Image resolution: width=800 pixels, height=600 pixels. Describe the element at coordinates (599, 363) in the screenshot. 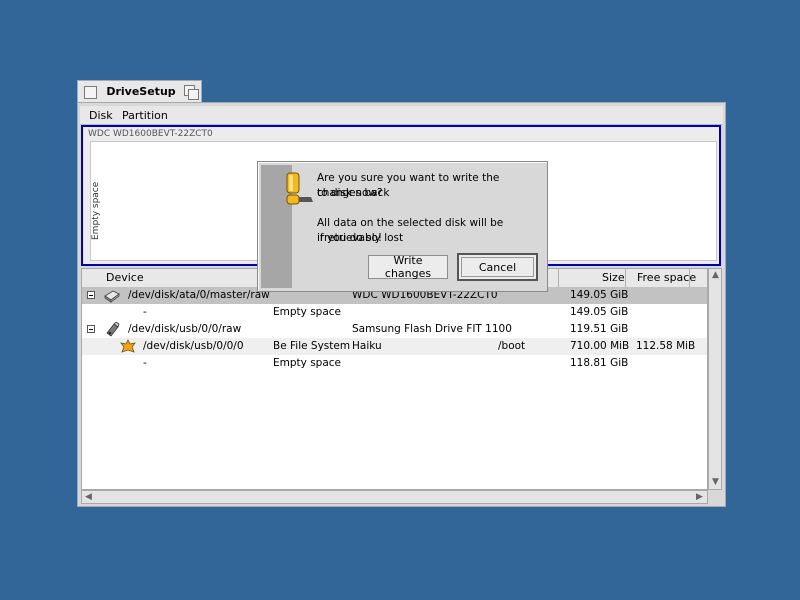

I see `size-value: 118.81 GiB` at that location.